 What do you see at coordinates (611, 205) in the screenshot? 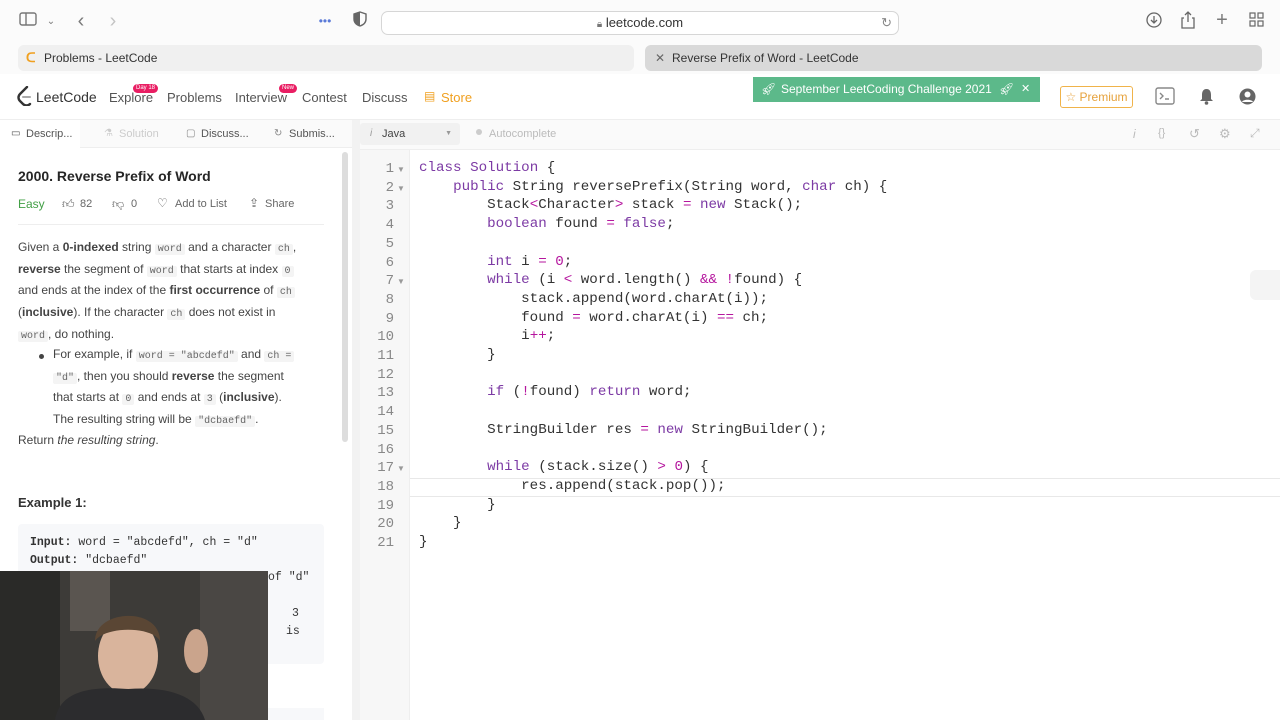
I see `code-line: Stack<Character> stack = new Stack();` at bounding box center [611, 205].